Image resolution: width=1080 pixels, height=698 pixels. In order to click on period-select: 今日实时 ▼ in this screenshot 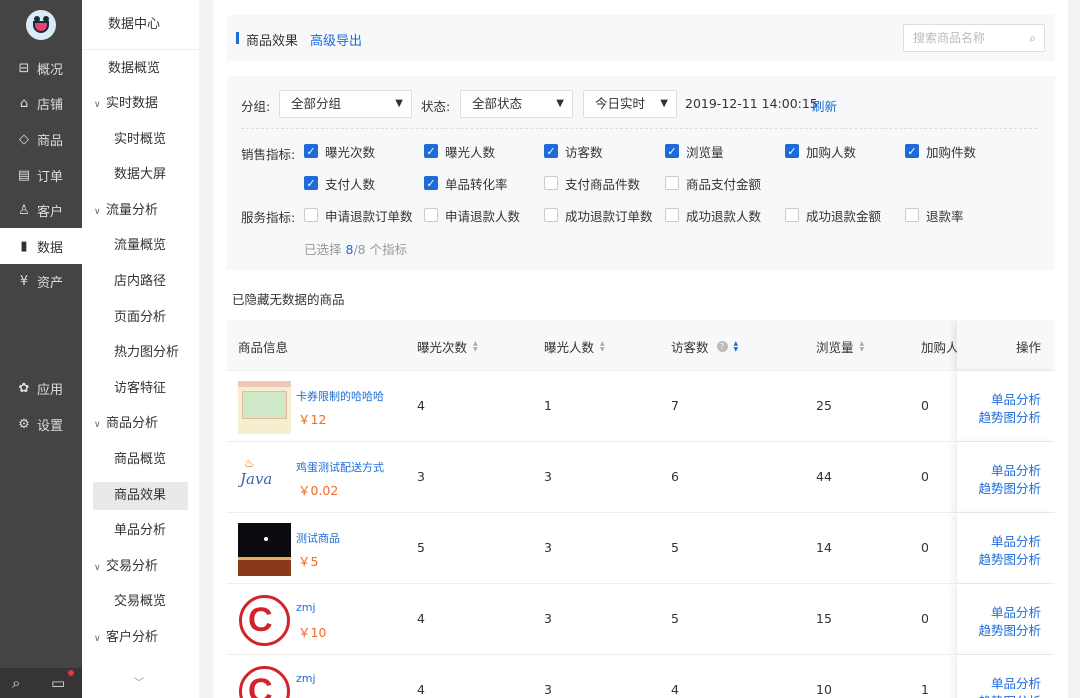, I will do `click(630, 104)`.